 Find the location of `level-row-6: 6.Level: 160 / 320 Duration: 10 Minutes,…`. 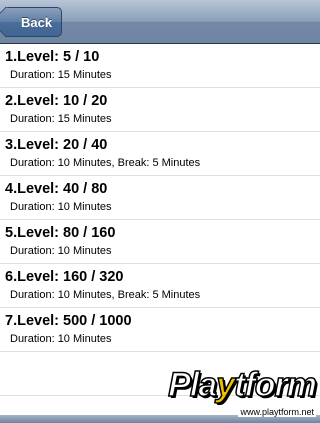

level-row-6: 6.Level: 160 / 320 Duration: 10 Minutes,… is located at coordinates (160, 286).